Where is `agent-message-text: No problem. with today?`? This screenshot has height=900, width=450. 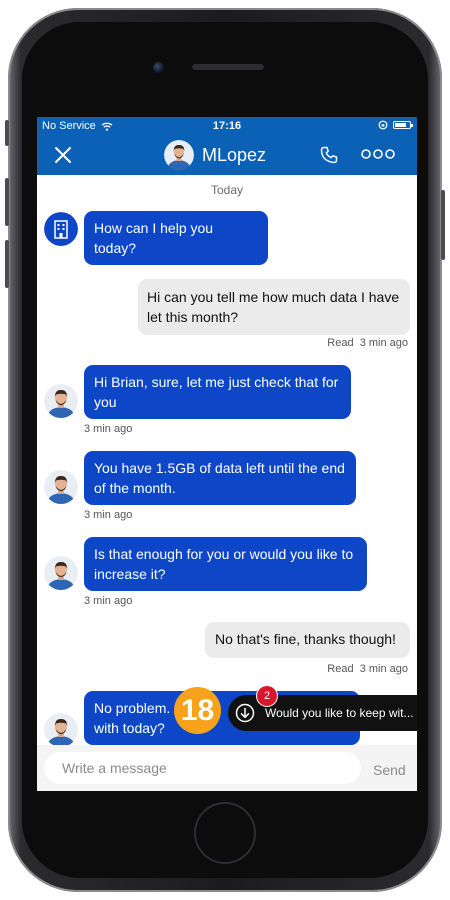
agent-message-text: No problem. with today? is located at coordinates (132, 718).